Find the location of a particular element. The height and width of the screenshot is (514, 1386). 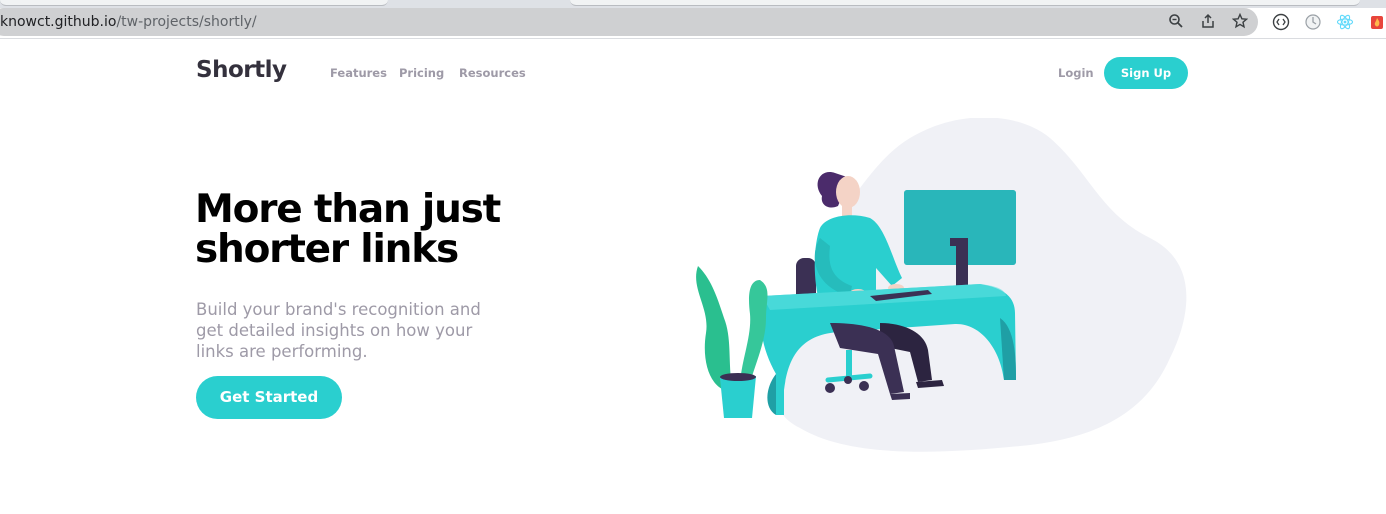

url-host: knowct.github.io is located at coordinates (58, 22).